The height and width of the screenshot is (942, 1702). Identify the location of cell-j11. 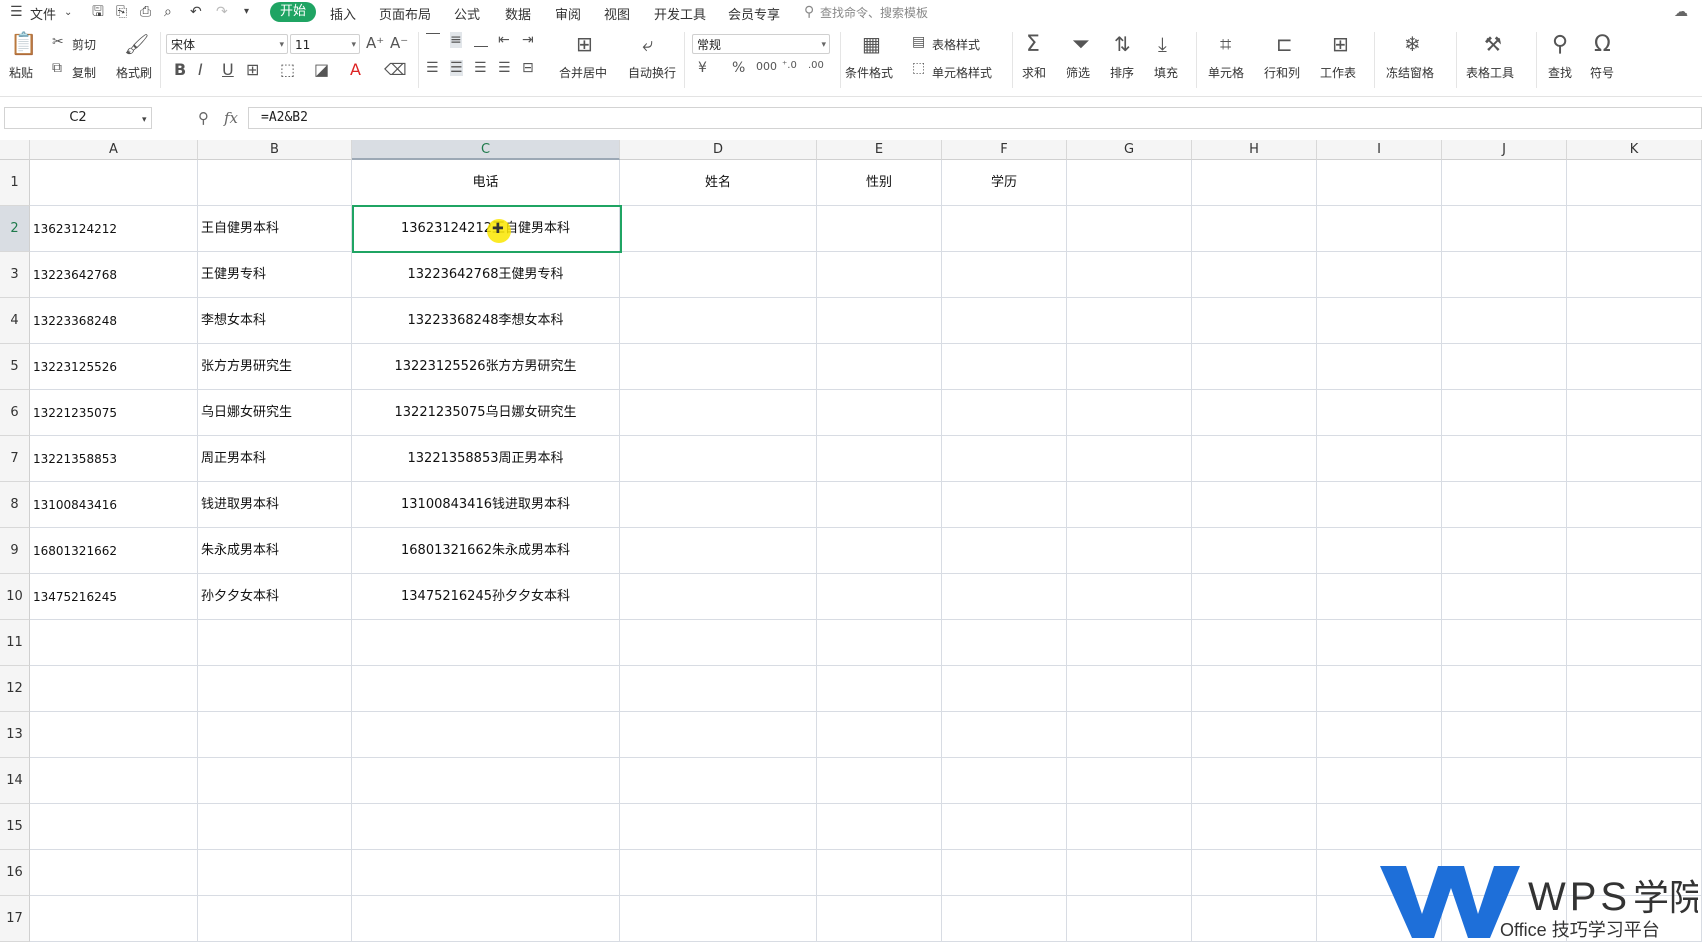
(1504, 643).